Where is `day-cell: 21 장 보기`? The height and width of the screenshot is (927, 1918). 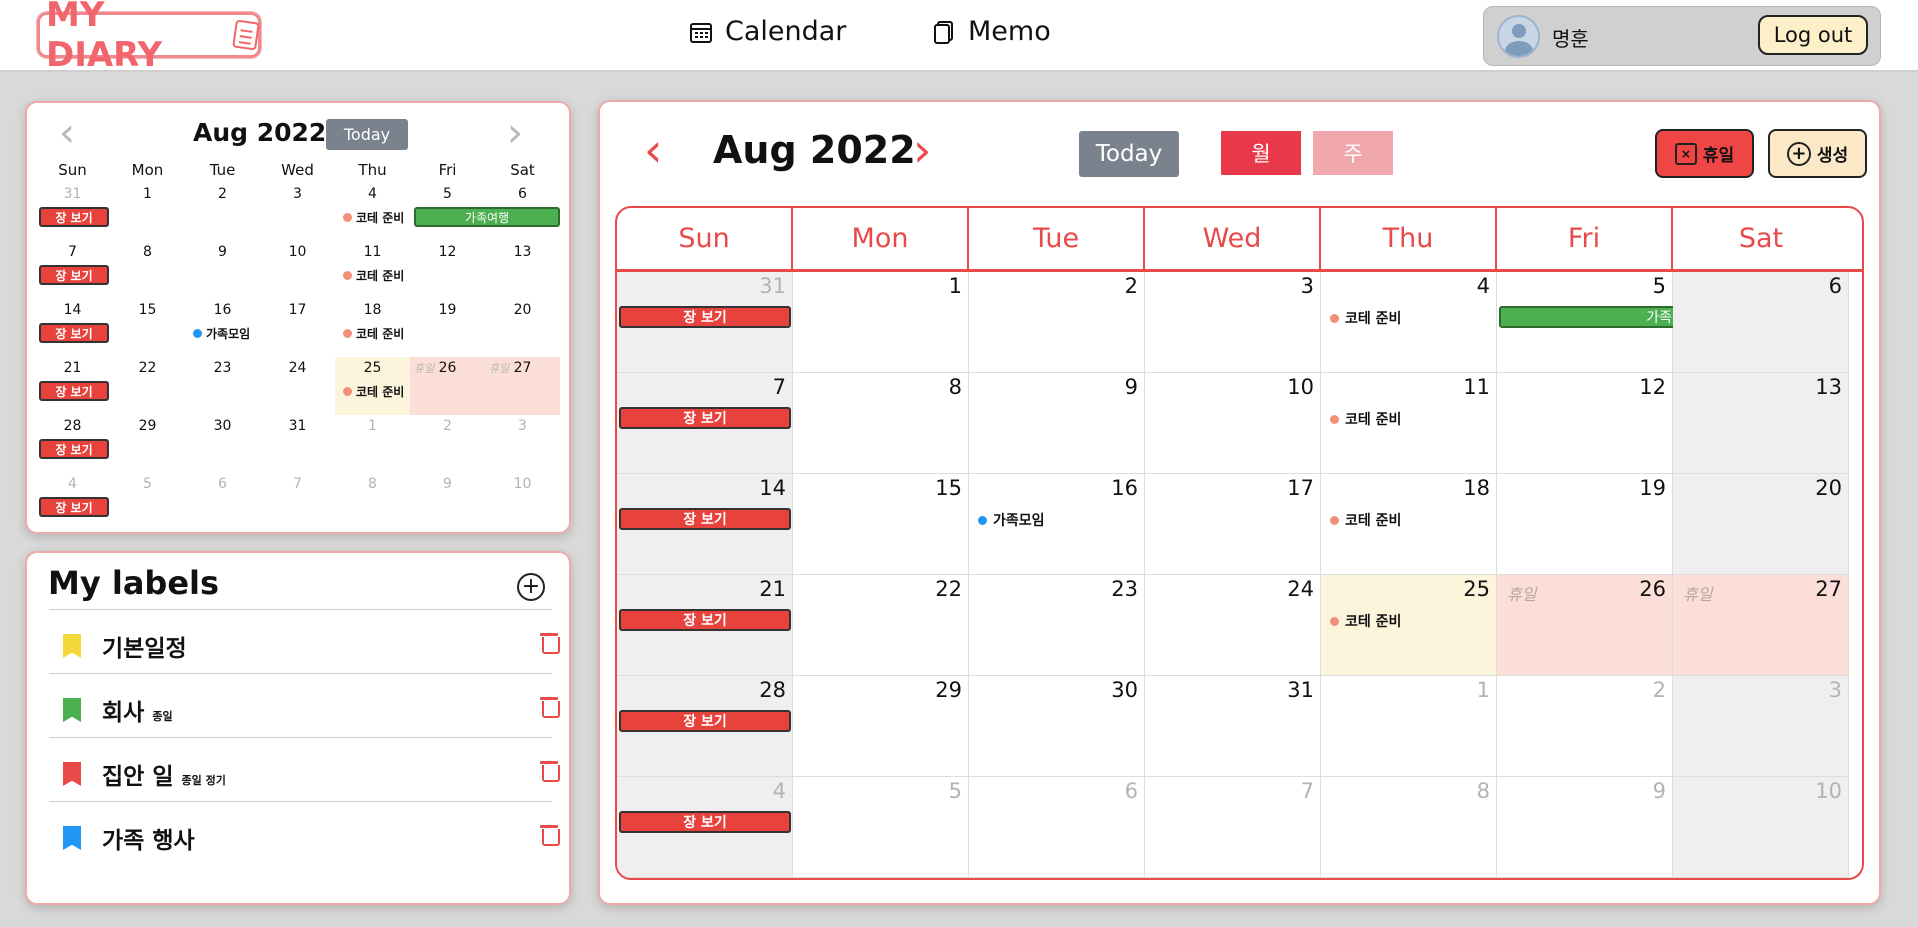 day-cell: 21 장 보기 is located at coordinates (705, 625).